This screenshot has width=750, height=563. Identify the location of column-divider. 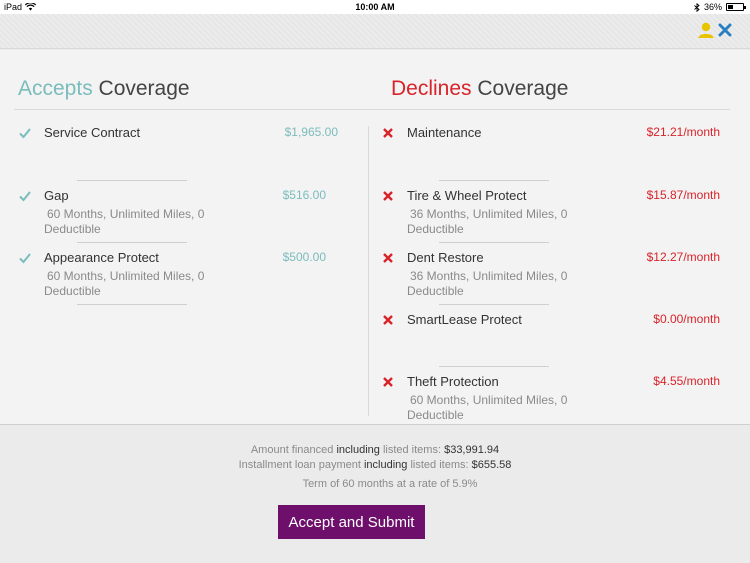
(368, 271).